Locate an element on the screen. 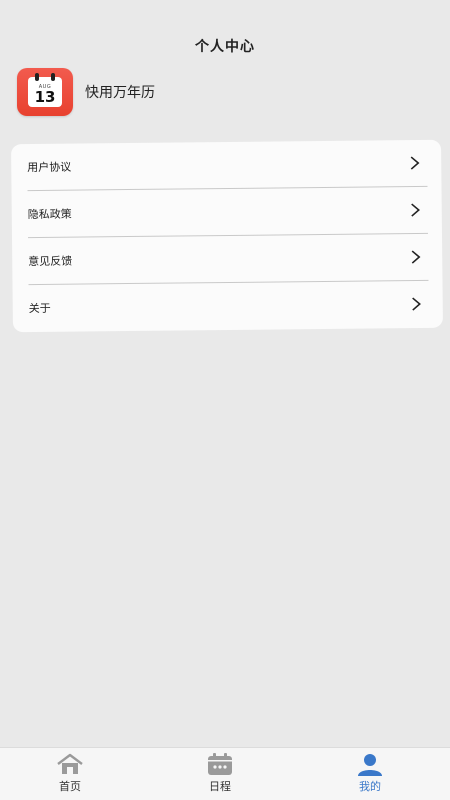 The height and width of the screenshot is (800, 450). menu-item-privacy-policy: 隐私政策 is located at coordinates (227, 212).